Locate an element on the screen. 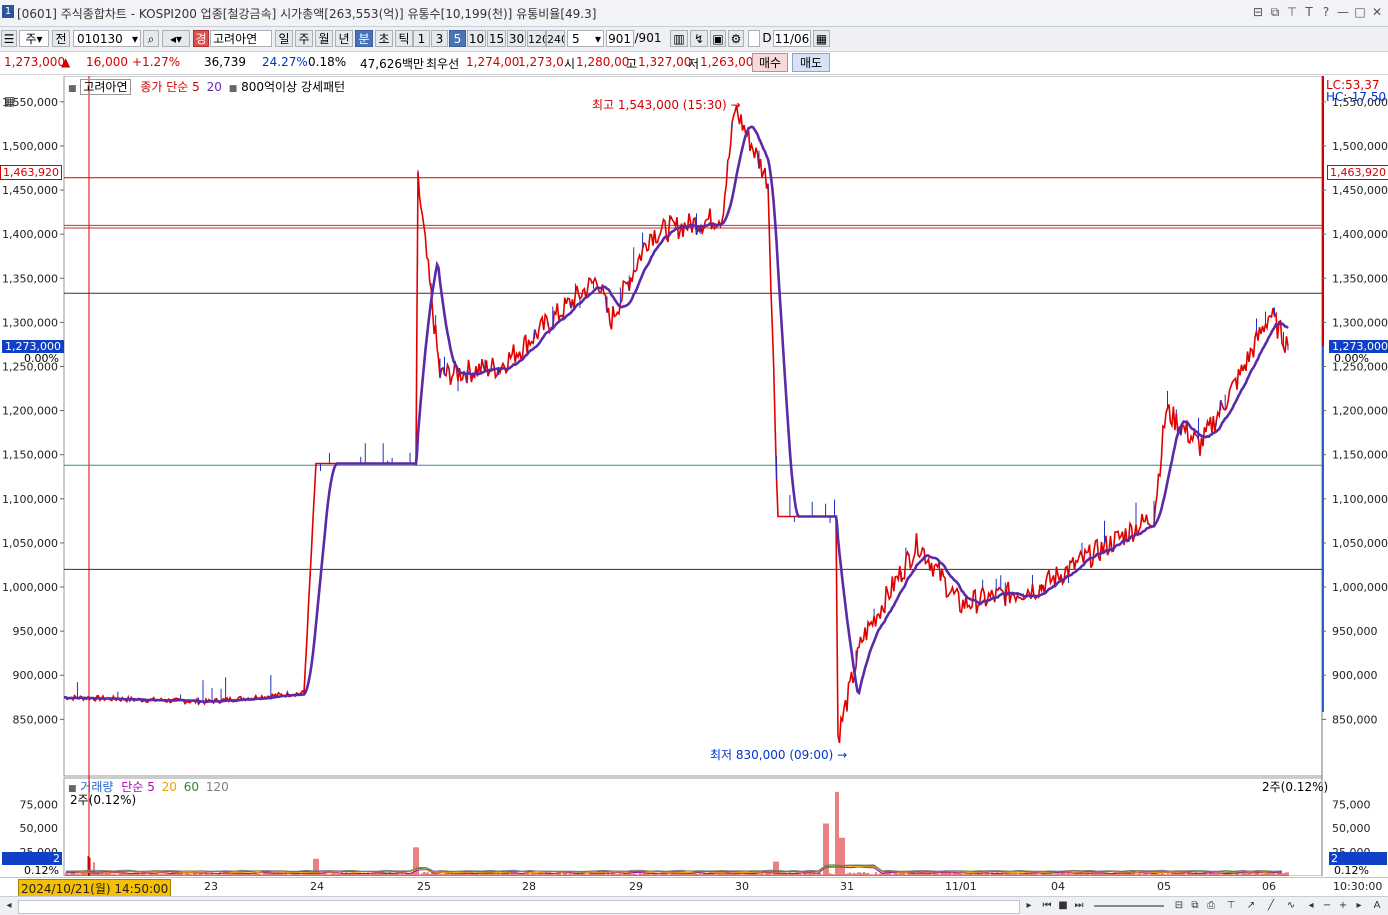 The width and height of the screenshot is (1388, 915). vol-ma120-label: 120 is located at coordinates (217, 787).